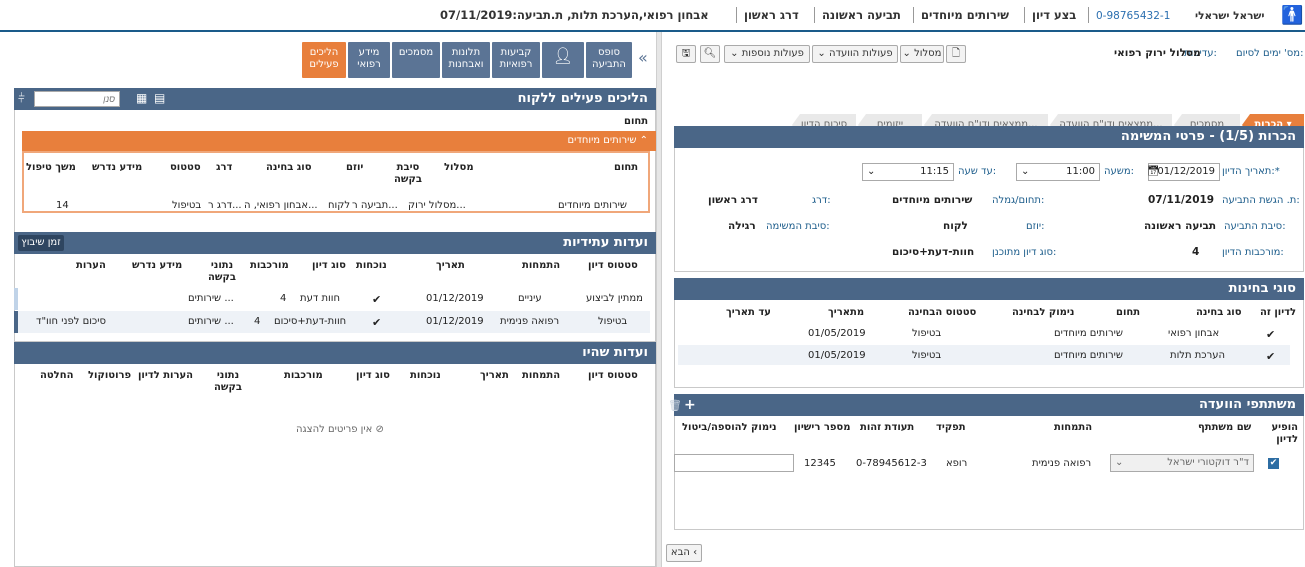 The image size is (1305, 567). What do you see at coordinates (675, 405) in the screenshot?
I see `trash-icon: 🗑︎` at bounding box center [675, 405].